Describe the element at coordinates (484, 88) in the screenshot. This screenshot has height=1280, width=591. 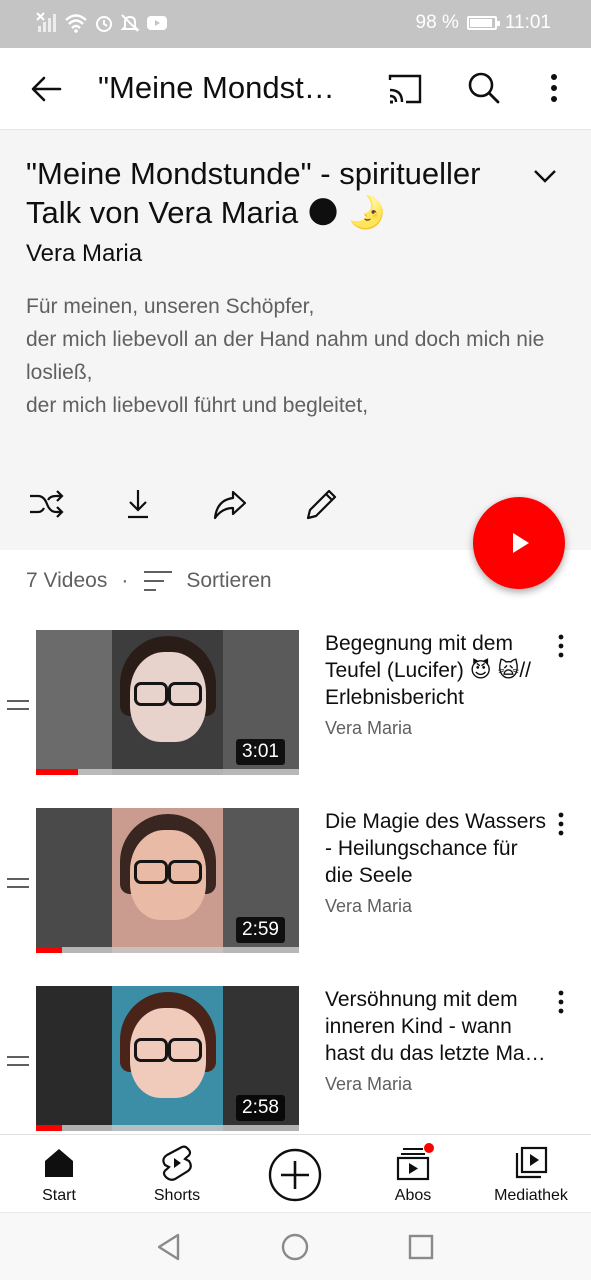
I see `search-icon` at that location.